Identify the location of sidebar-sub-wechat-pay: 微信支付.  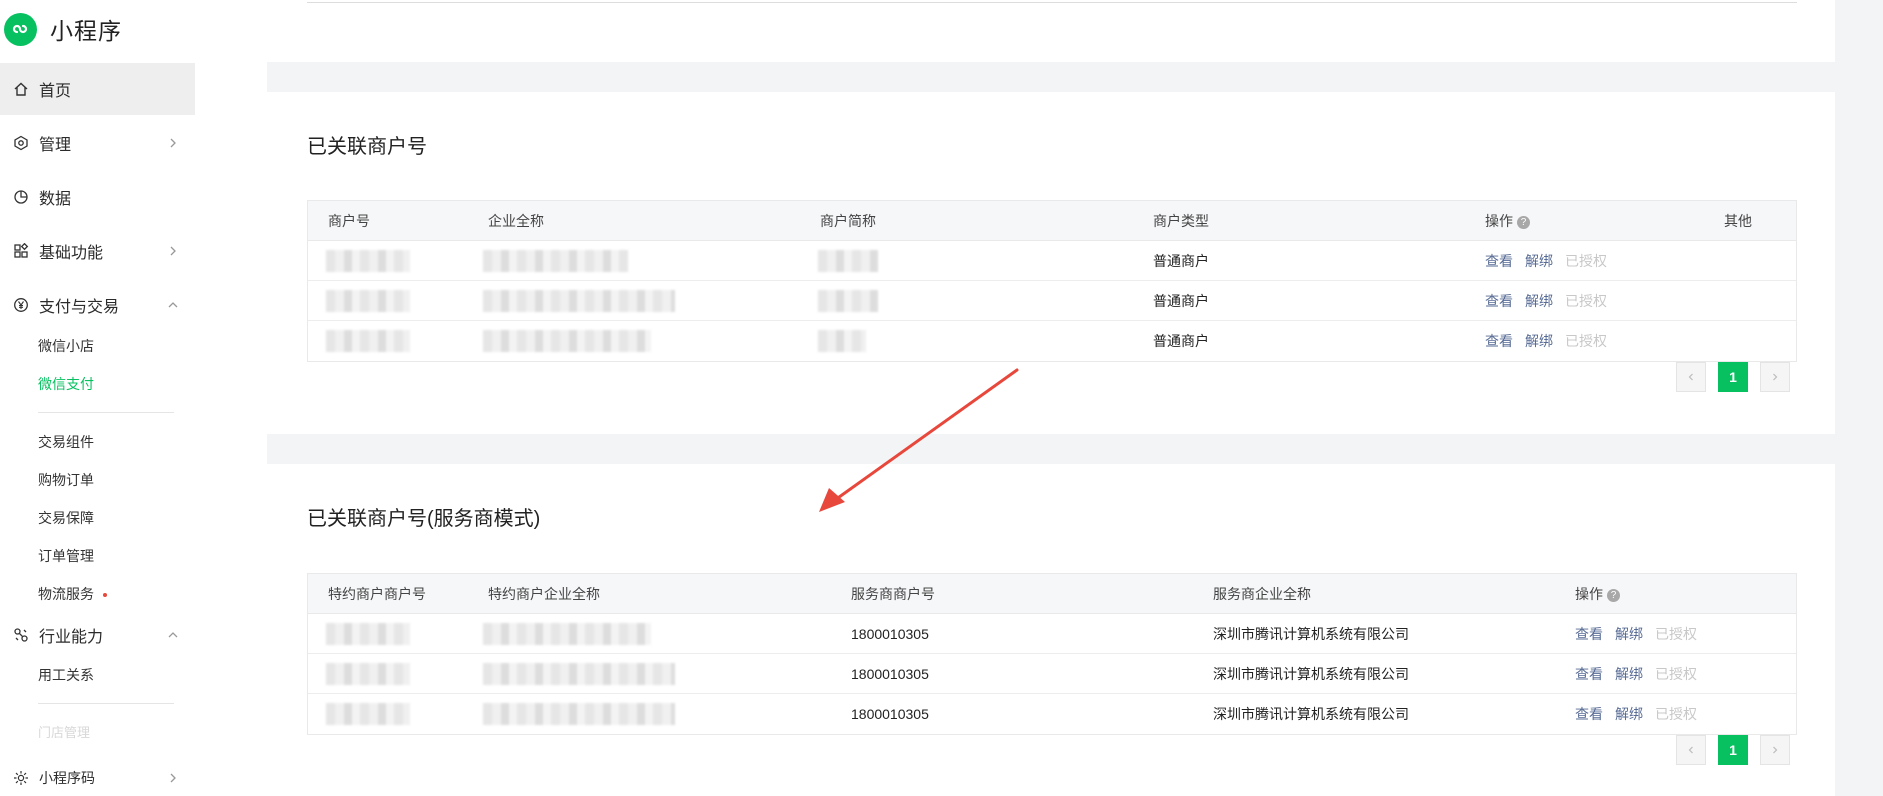
(66, 384).